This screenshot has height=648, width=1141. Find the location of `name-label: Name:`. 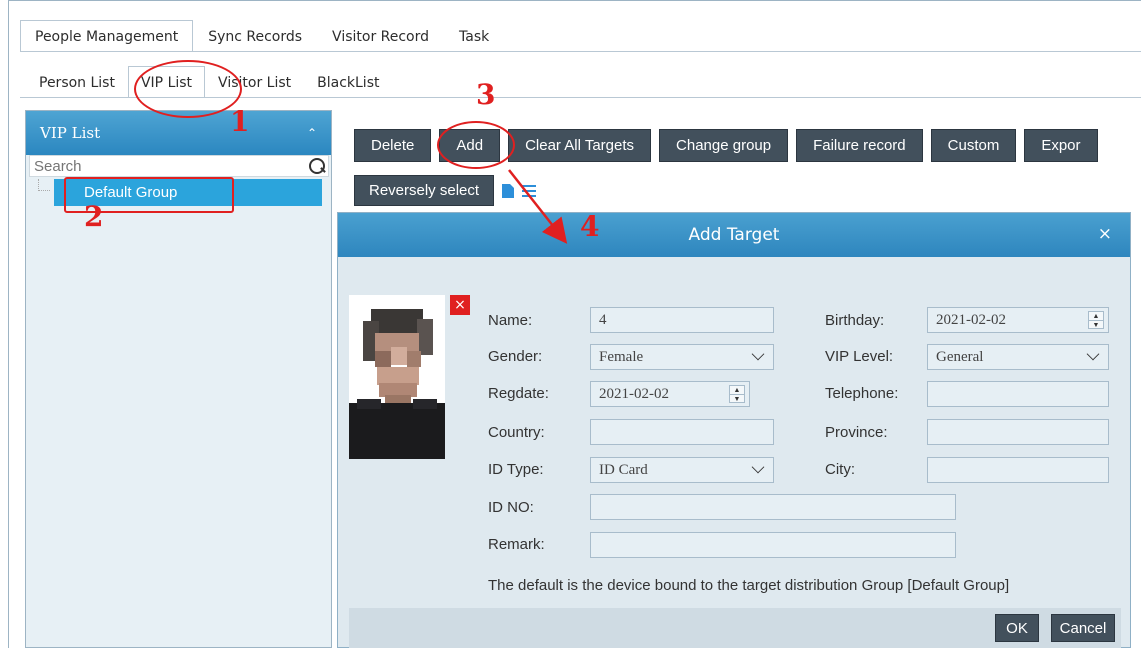

name-label: Name: is located at coordinates (510, 320).